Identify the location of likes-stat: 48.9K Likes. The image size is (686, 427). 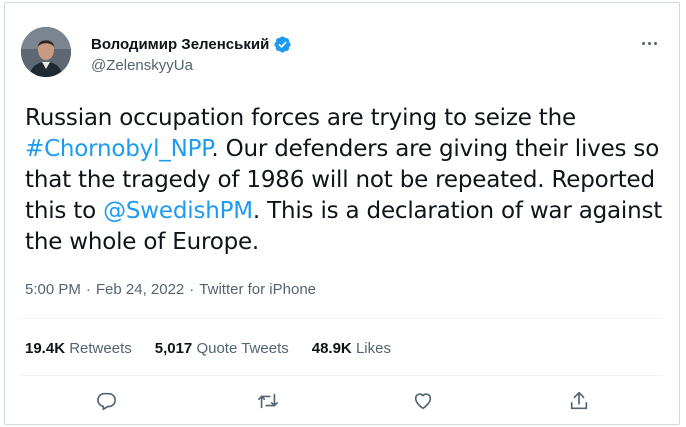
(351, 348).